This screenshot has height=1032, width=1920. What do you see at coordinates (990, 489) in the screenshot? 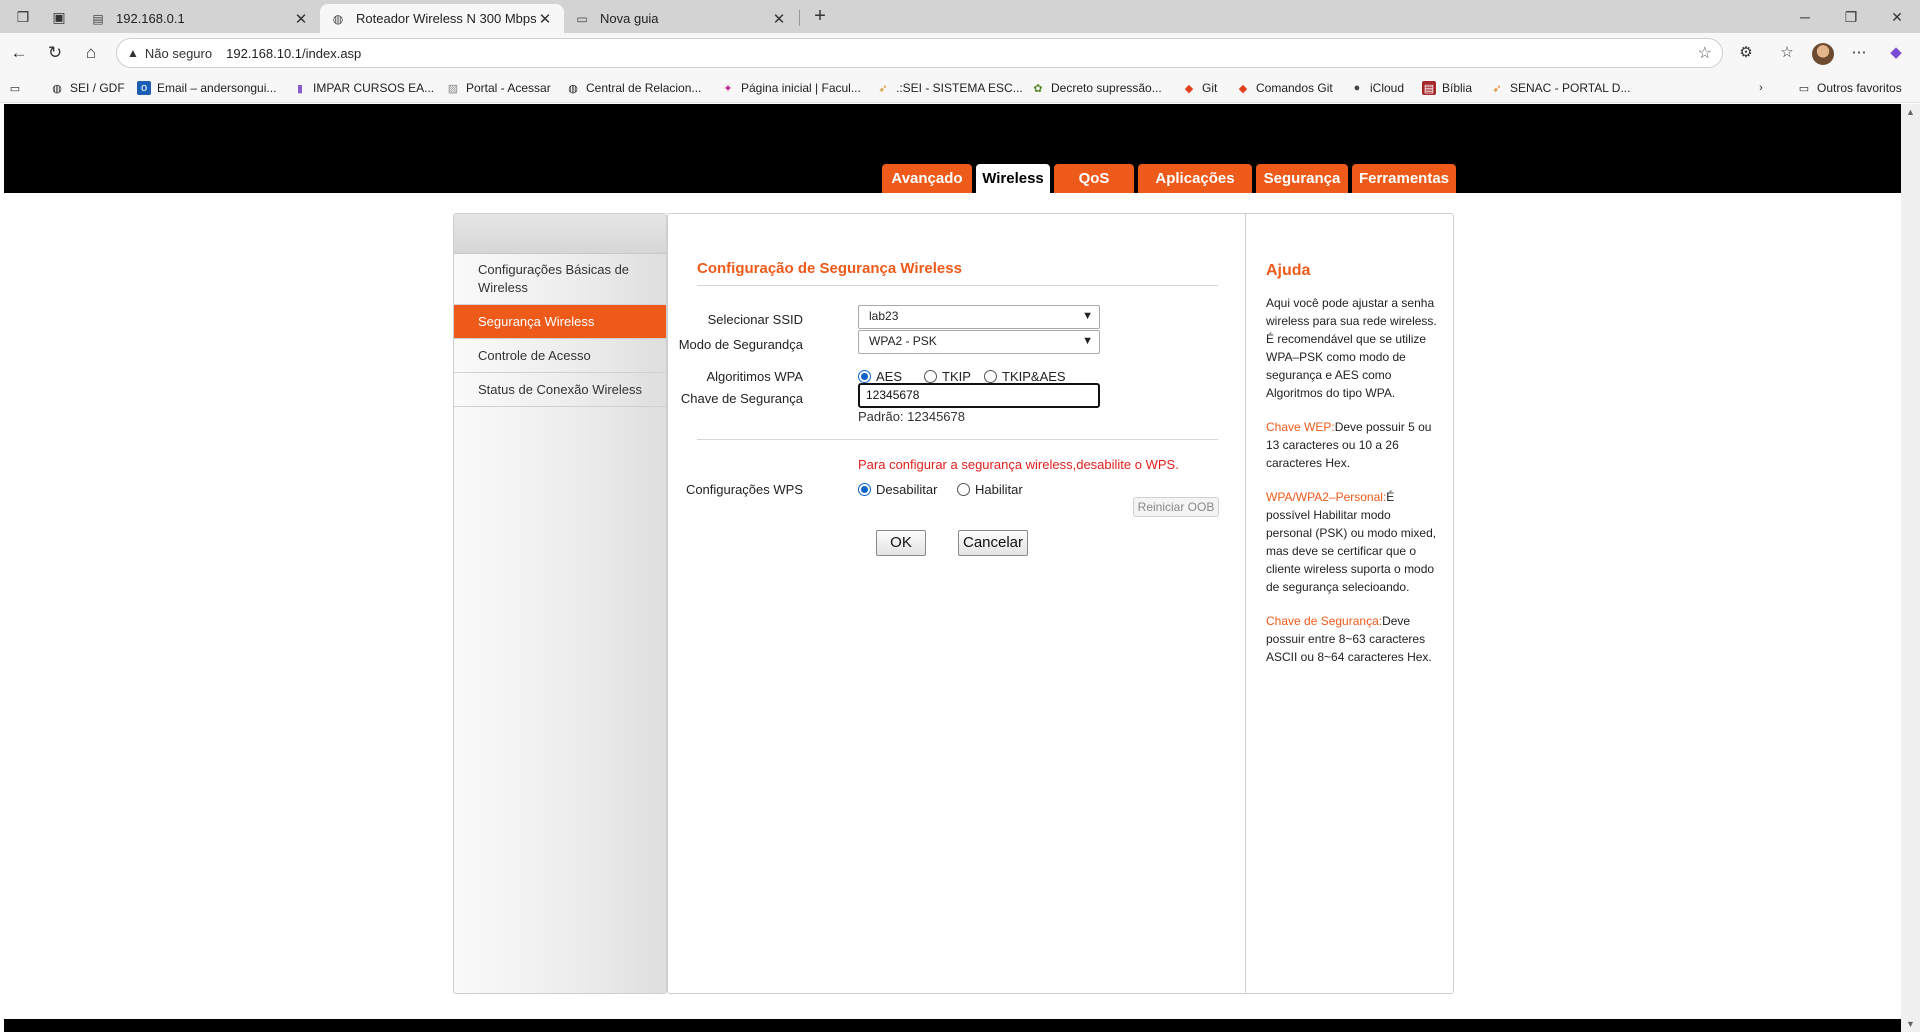
I see `wps-enable-radio: Habilitar` at bounding box center [990, 489].